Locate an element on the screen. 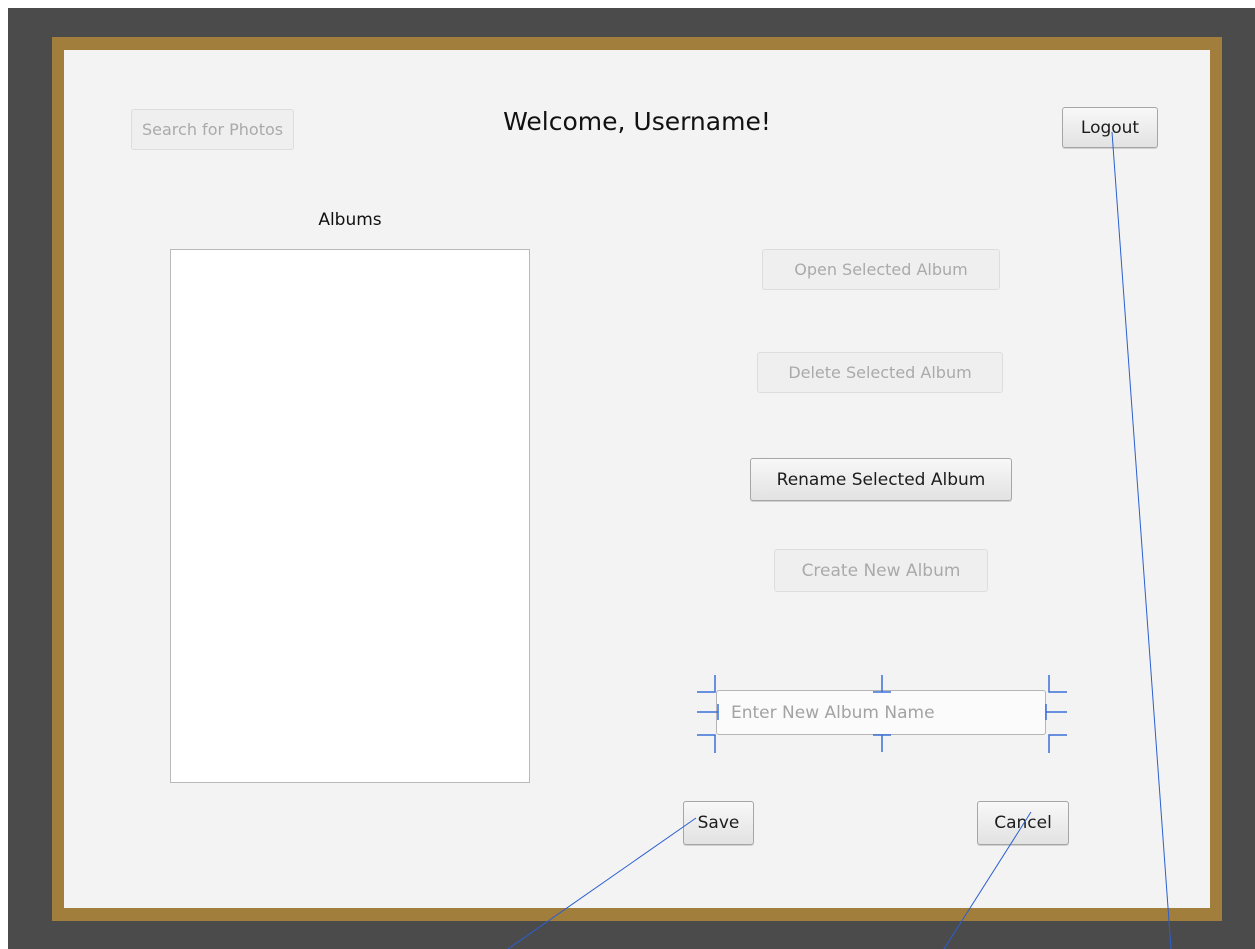 The height and width of the screenshot is (949, 1255). rename-album-button: Rename Selected Album is located at coordinates (881, 479).